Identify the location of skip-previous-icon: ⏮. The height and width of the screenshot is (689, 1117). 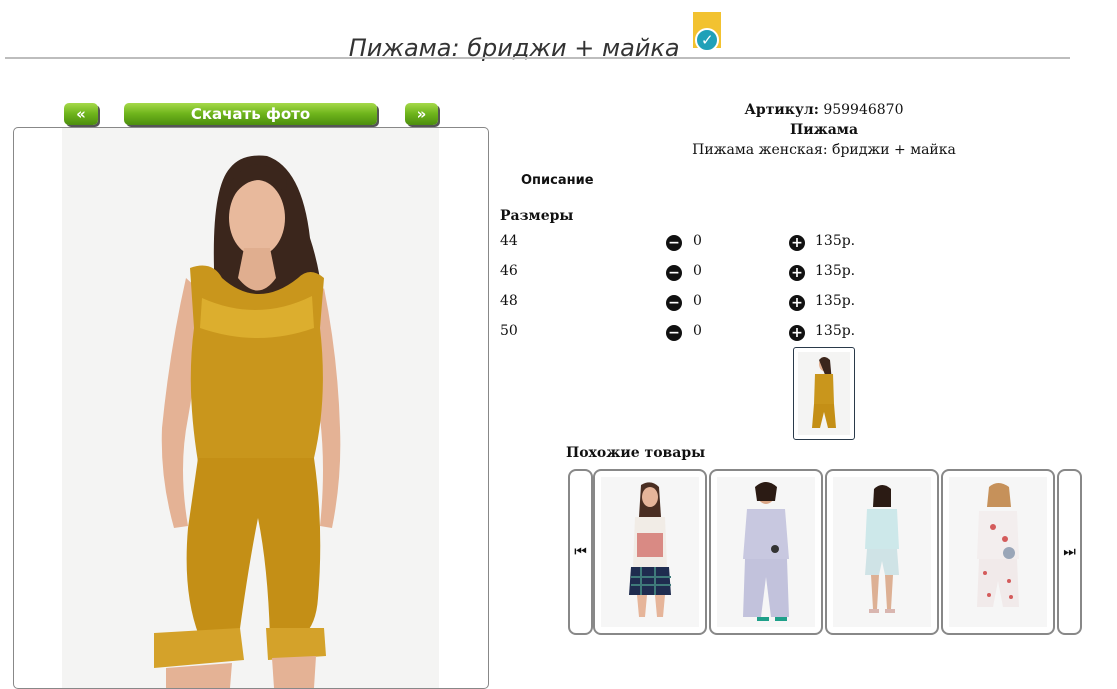
(580, 552).